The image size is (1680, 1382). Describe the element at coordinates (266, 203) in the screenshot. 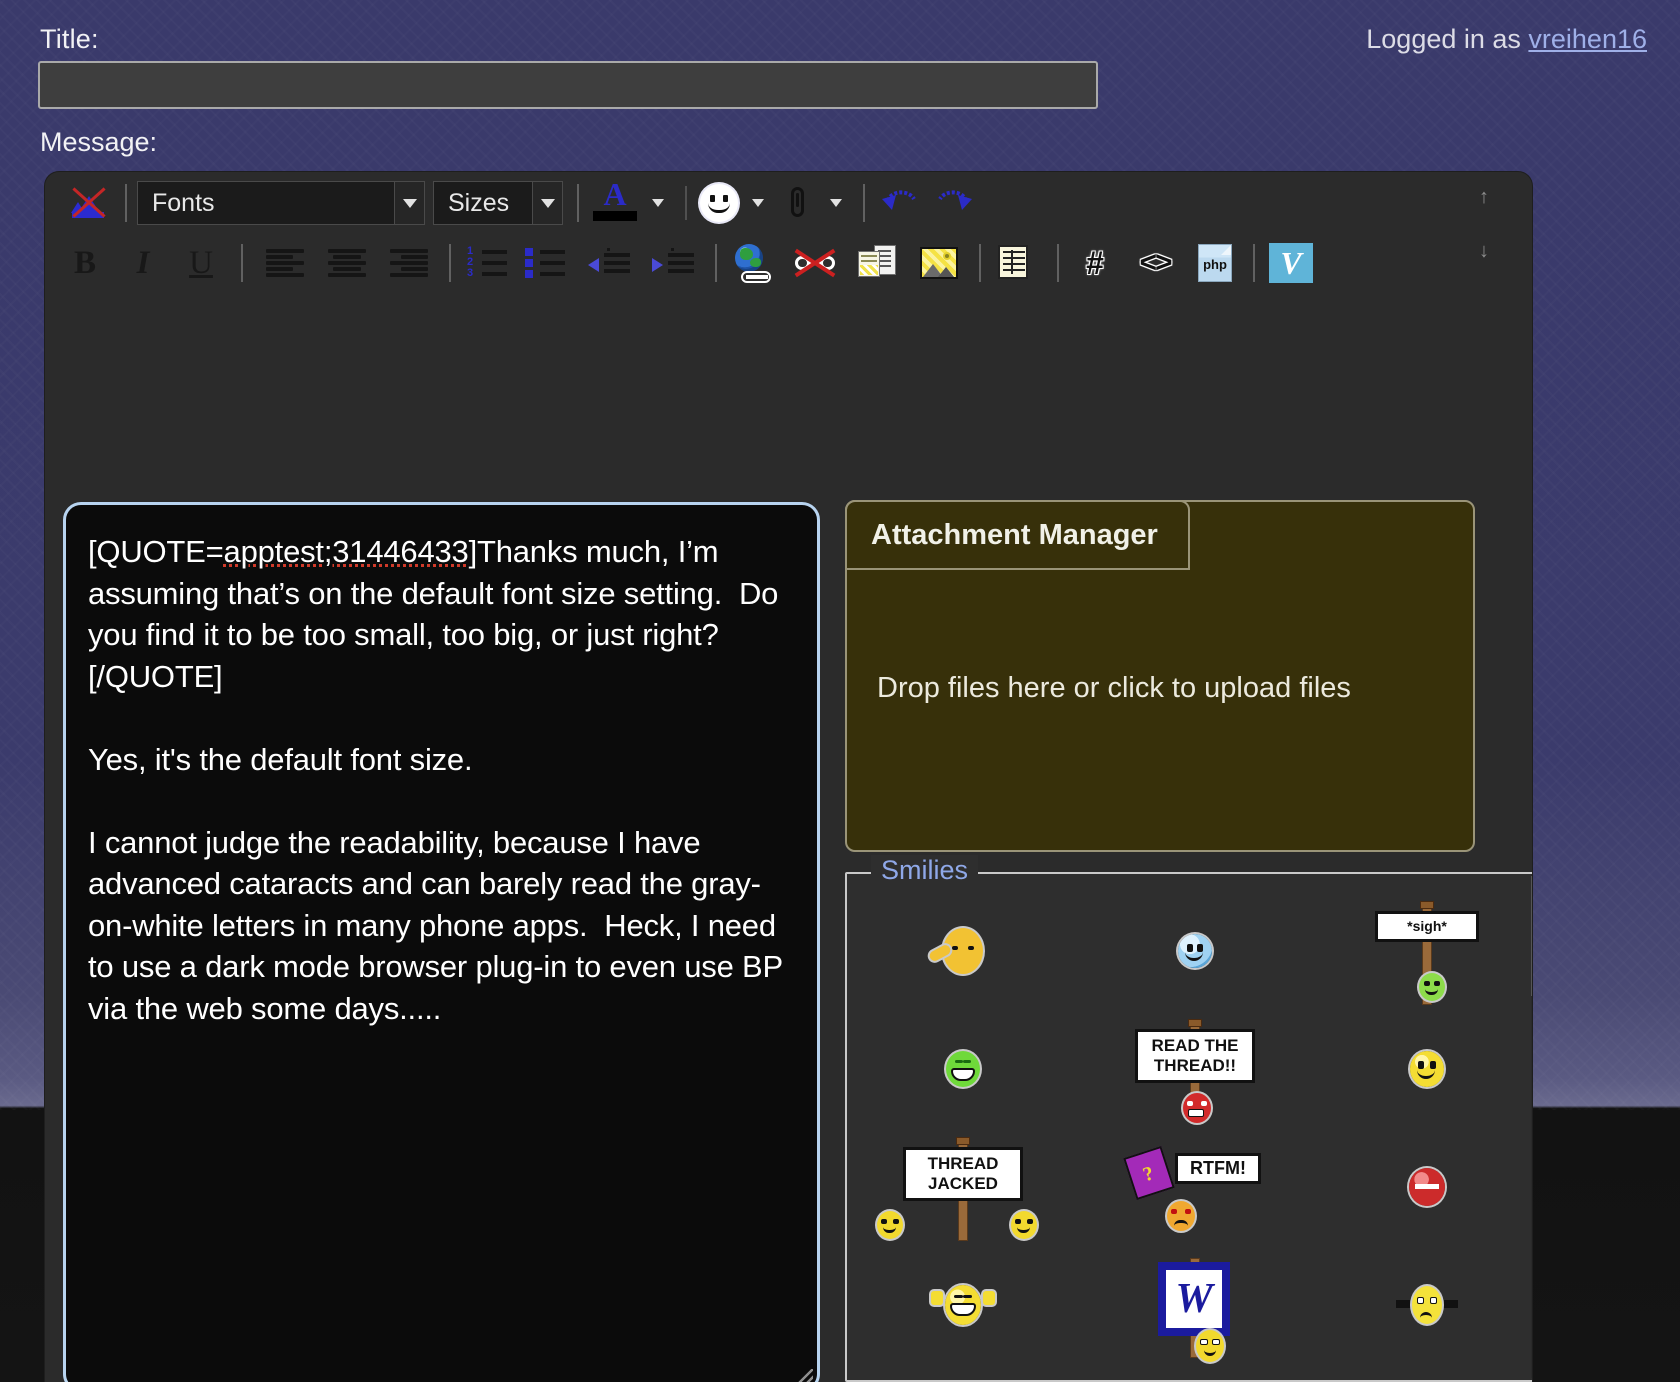

I see `font-family-select: Fonts` at that location.